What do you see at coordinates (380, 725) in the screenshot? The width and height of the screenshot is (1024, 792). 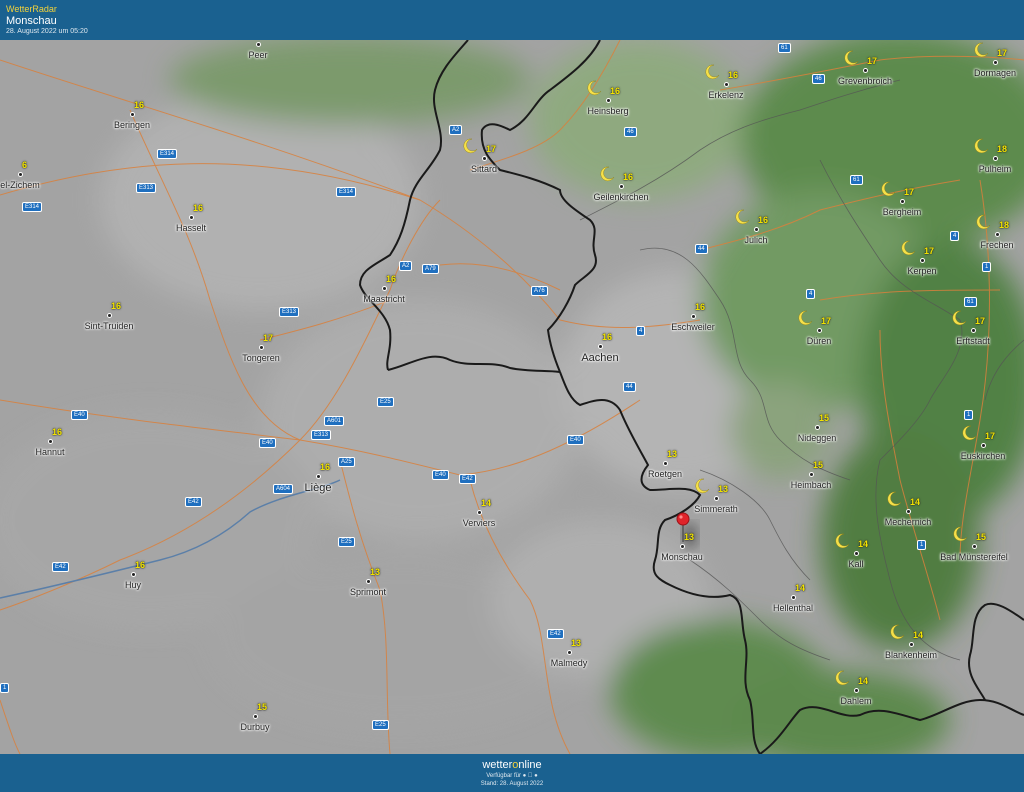 I see `road-shield-e25c: E25` at bounding box center [380, 725].